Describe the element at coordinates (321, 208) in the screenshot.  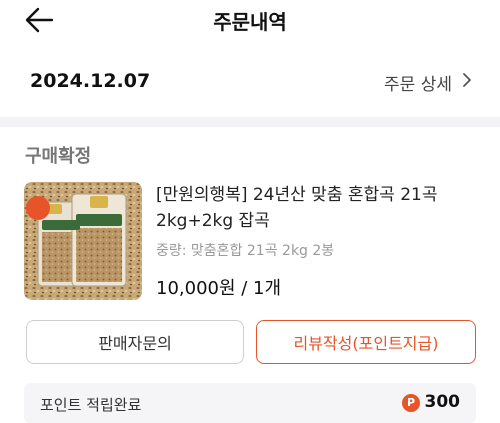
I see `product-name: [만원의행복] 24년산 맞춤 혼합곡 21곡 2kg+2kg 잡곡` at that location.